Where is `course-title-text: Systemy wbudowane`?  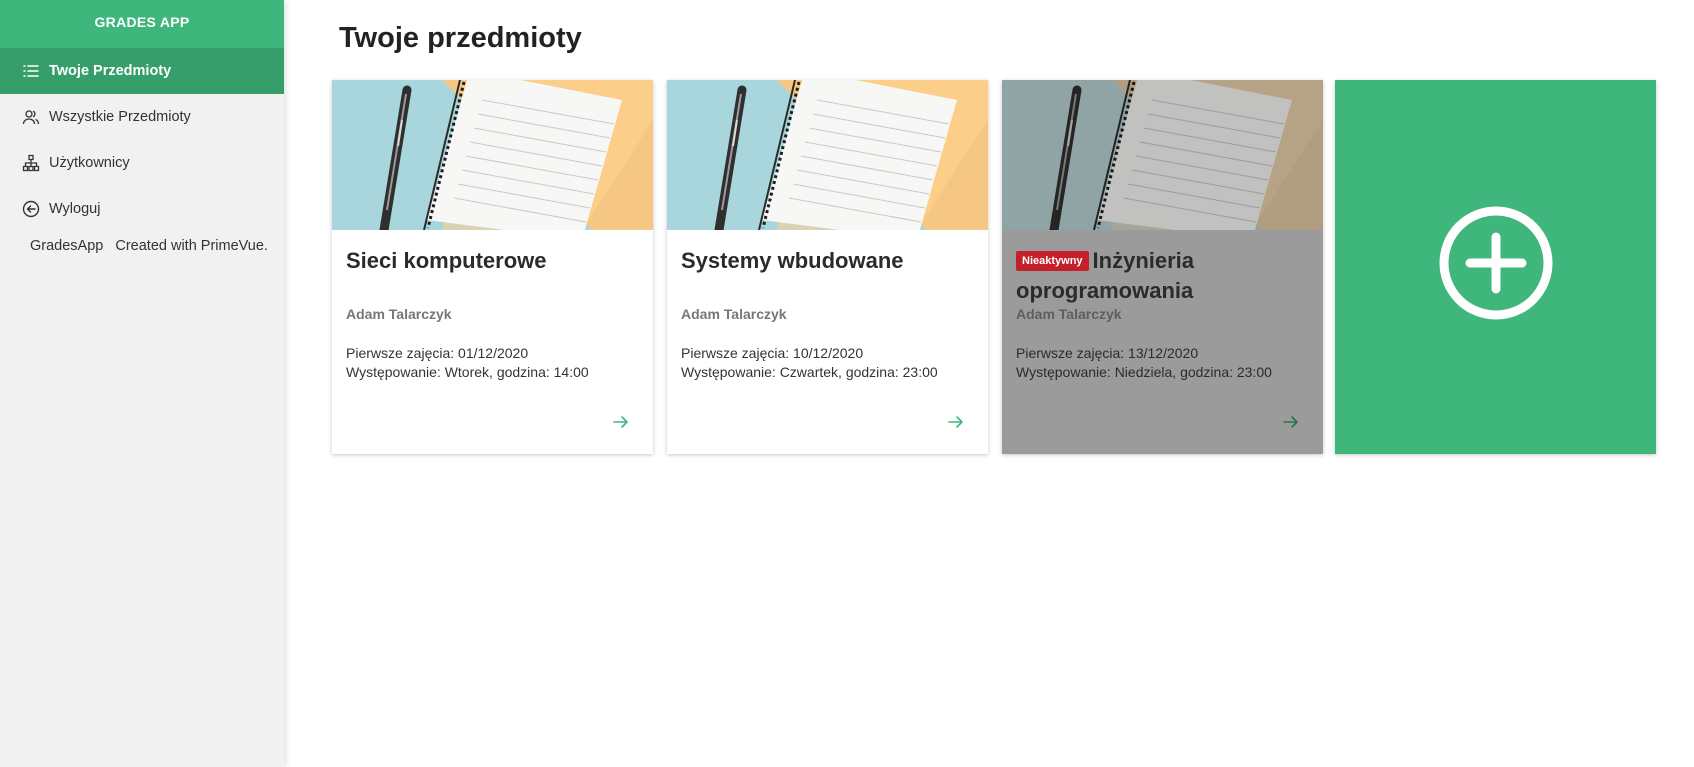
course-title-text: Systemy wbudowane is located at coordinates (792, 260).